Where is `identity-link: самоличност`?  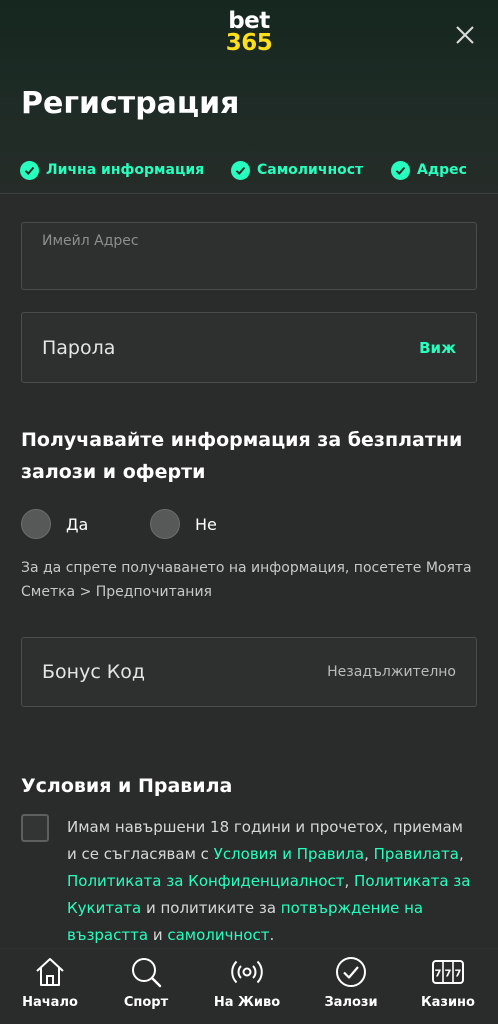
identity-link: самоличност is located at coordinates (218, 935).